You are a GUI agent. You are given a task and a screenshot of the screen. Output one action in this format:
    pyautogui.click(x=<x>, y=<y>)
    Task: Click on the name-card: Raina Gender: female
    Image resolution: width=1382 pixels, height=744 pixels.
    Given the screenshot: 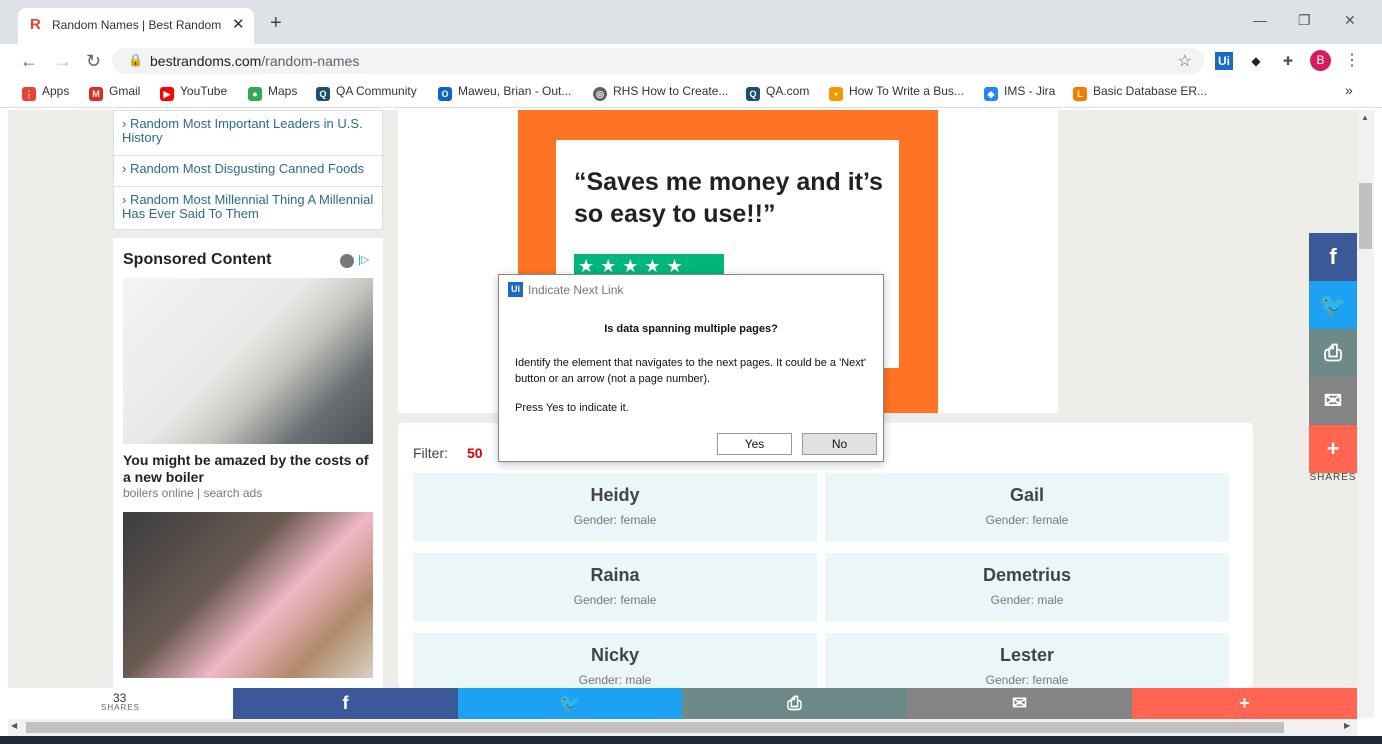 What is the action you would take?
    pyautogui.click(x=615, y=587)
    